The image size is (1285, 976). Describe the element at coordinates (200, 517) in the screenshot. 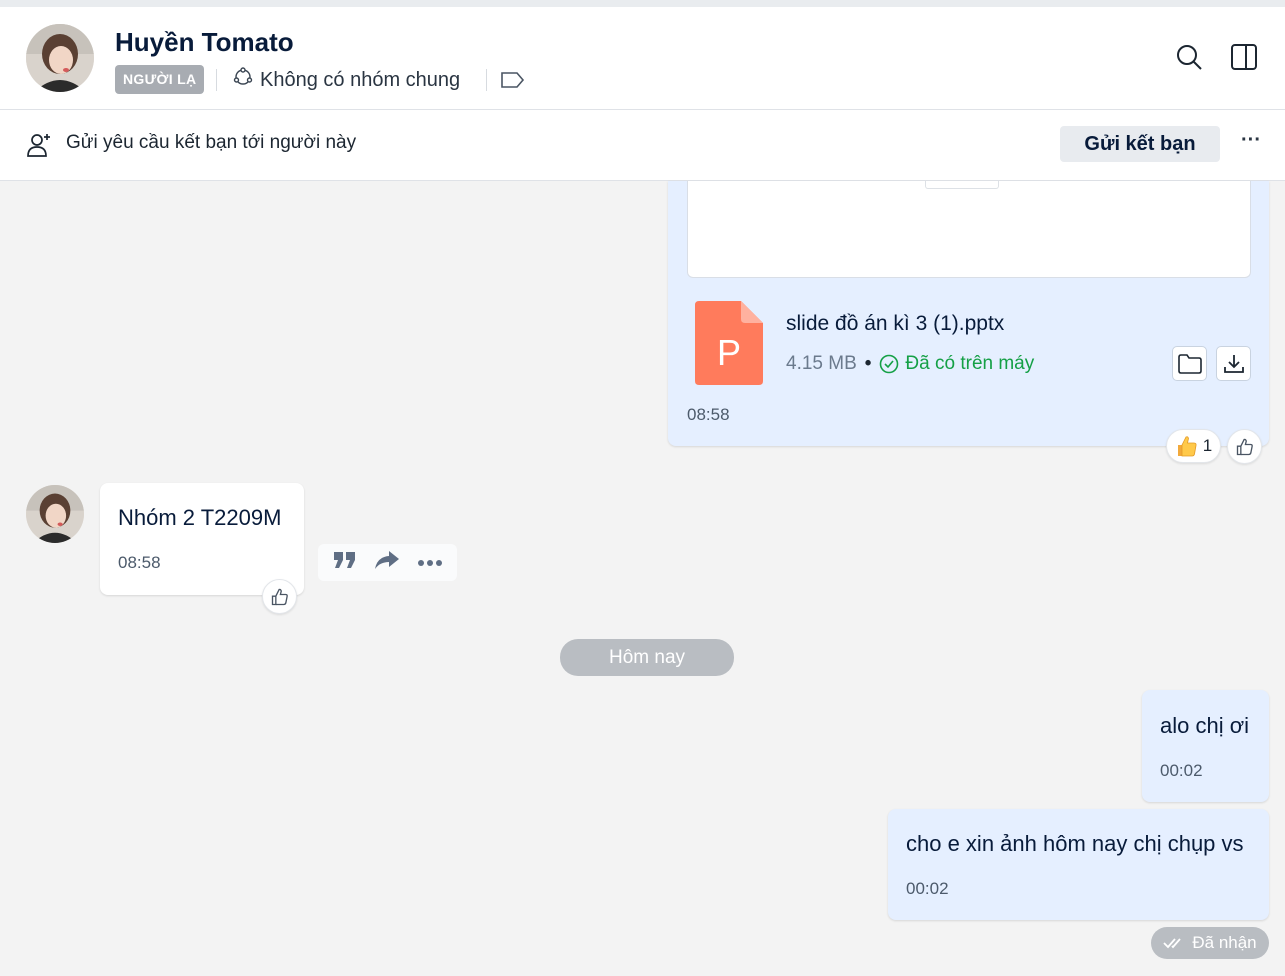

I see `message-text: Nhóm 2 T2209M` at that location.